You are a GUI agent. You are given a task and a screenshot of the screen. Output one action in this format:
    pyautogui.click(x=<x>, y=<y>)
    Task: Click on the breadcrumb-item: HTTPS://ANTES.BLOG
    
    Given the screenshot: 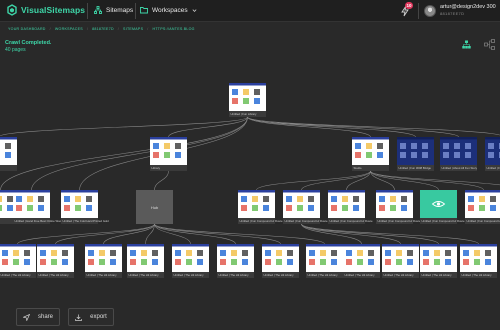 What is the action you would take?
    pyautogui.click(x=173, y=29)
    